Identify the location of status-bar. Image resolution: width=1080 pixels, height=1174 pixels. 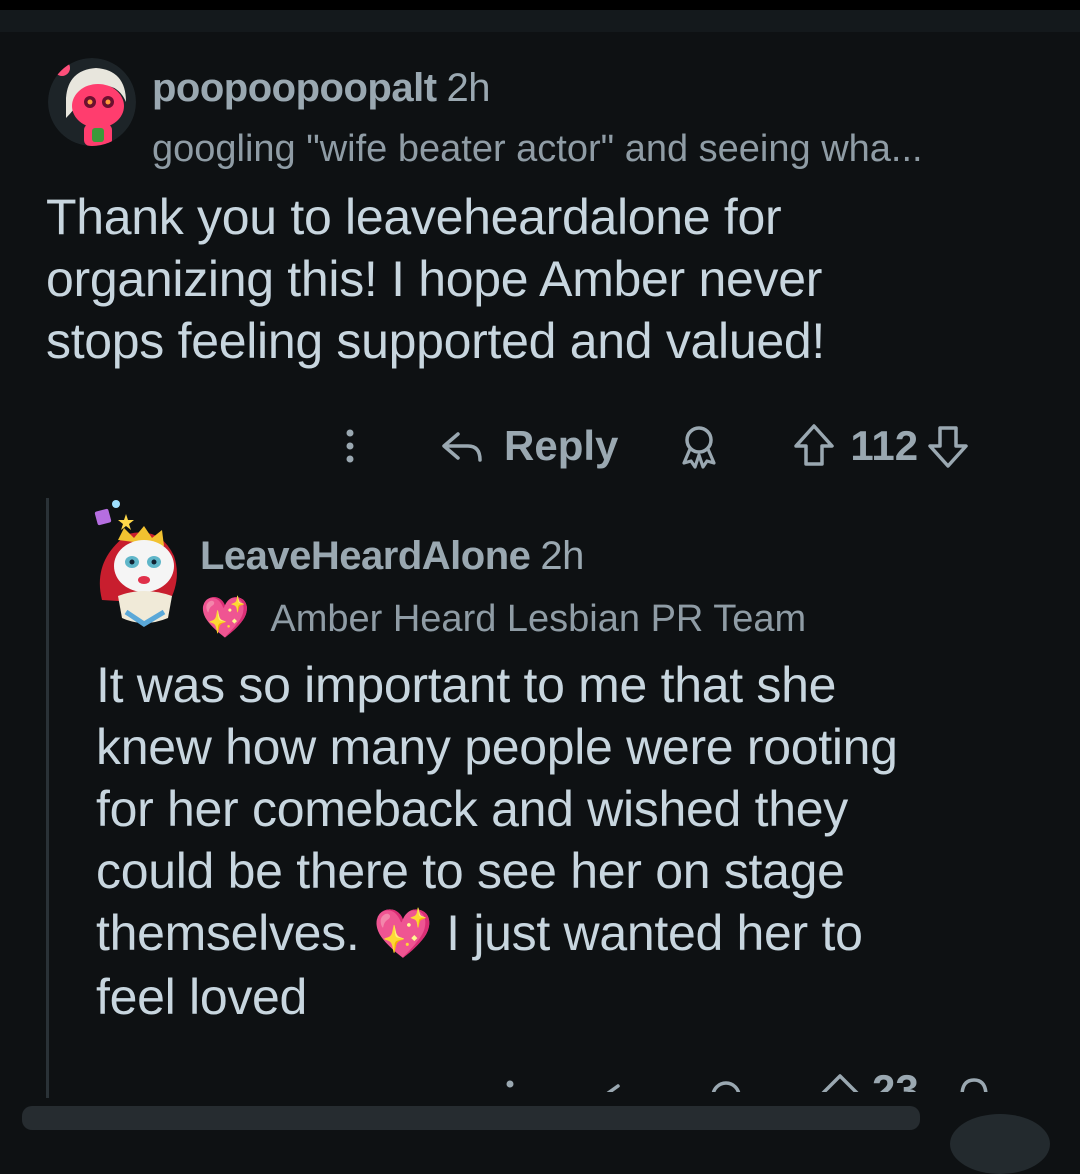
(540, 5).